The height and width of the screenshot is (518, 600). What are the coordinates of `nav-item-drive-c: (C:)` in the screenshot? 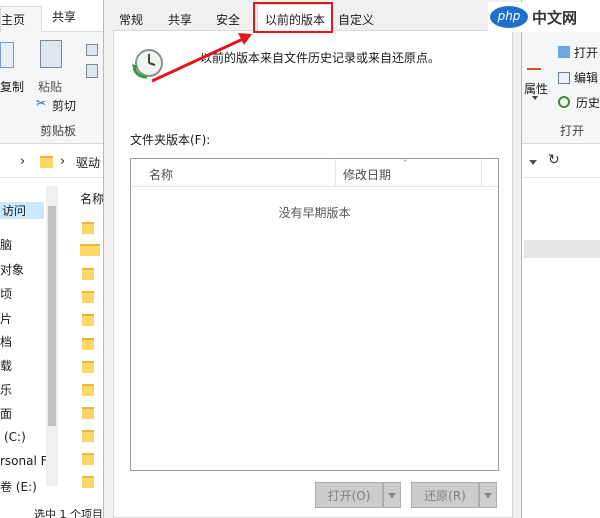 It's located at (15, 437).